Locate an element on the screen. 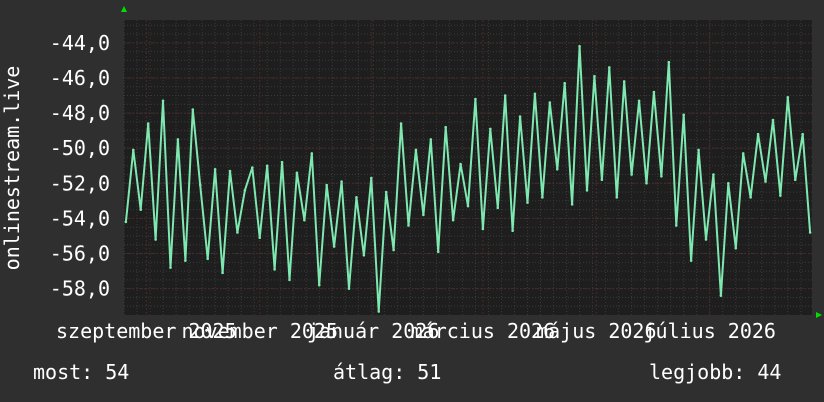 The height and width of the screenshot is (402, 824). y-tick-label: -58,0 is located at coordinates (80, 289).